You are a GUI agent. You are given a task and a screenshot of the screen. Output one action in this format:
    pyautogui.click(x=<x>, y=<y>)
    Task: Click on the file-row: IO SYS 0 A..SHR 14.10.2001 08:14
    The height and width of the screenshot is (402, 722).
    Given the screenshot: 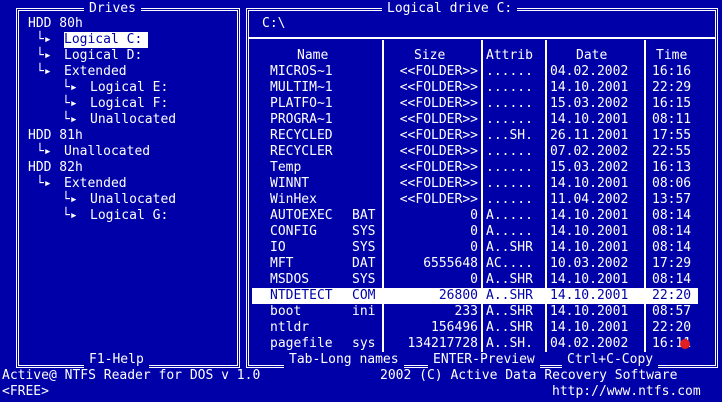 What is the action you would take?
    pyautogui.click(x=475, y=248)
    